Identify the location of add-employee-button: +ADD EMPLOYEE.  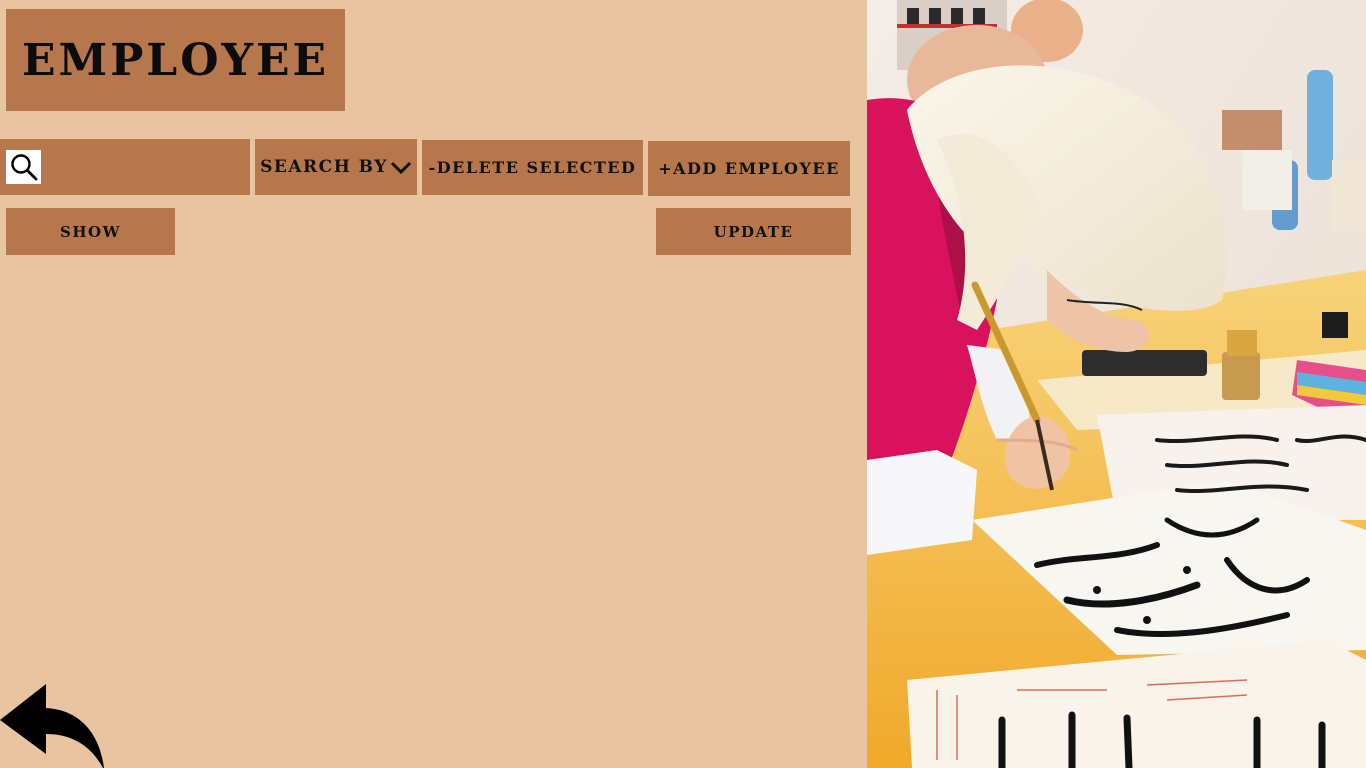
(749, 168).